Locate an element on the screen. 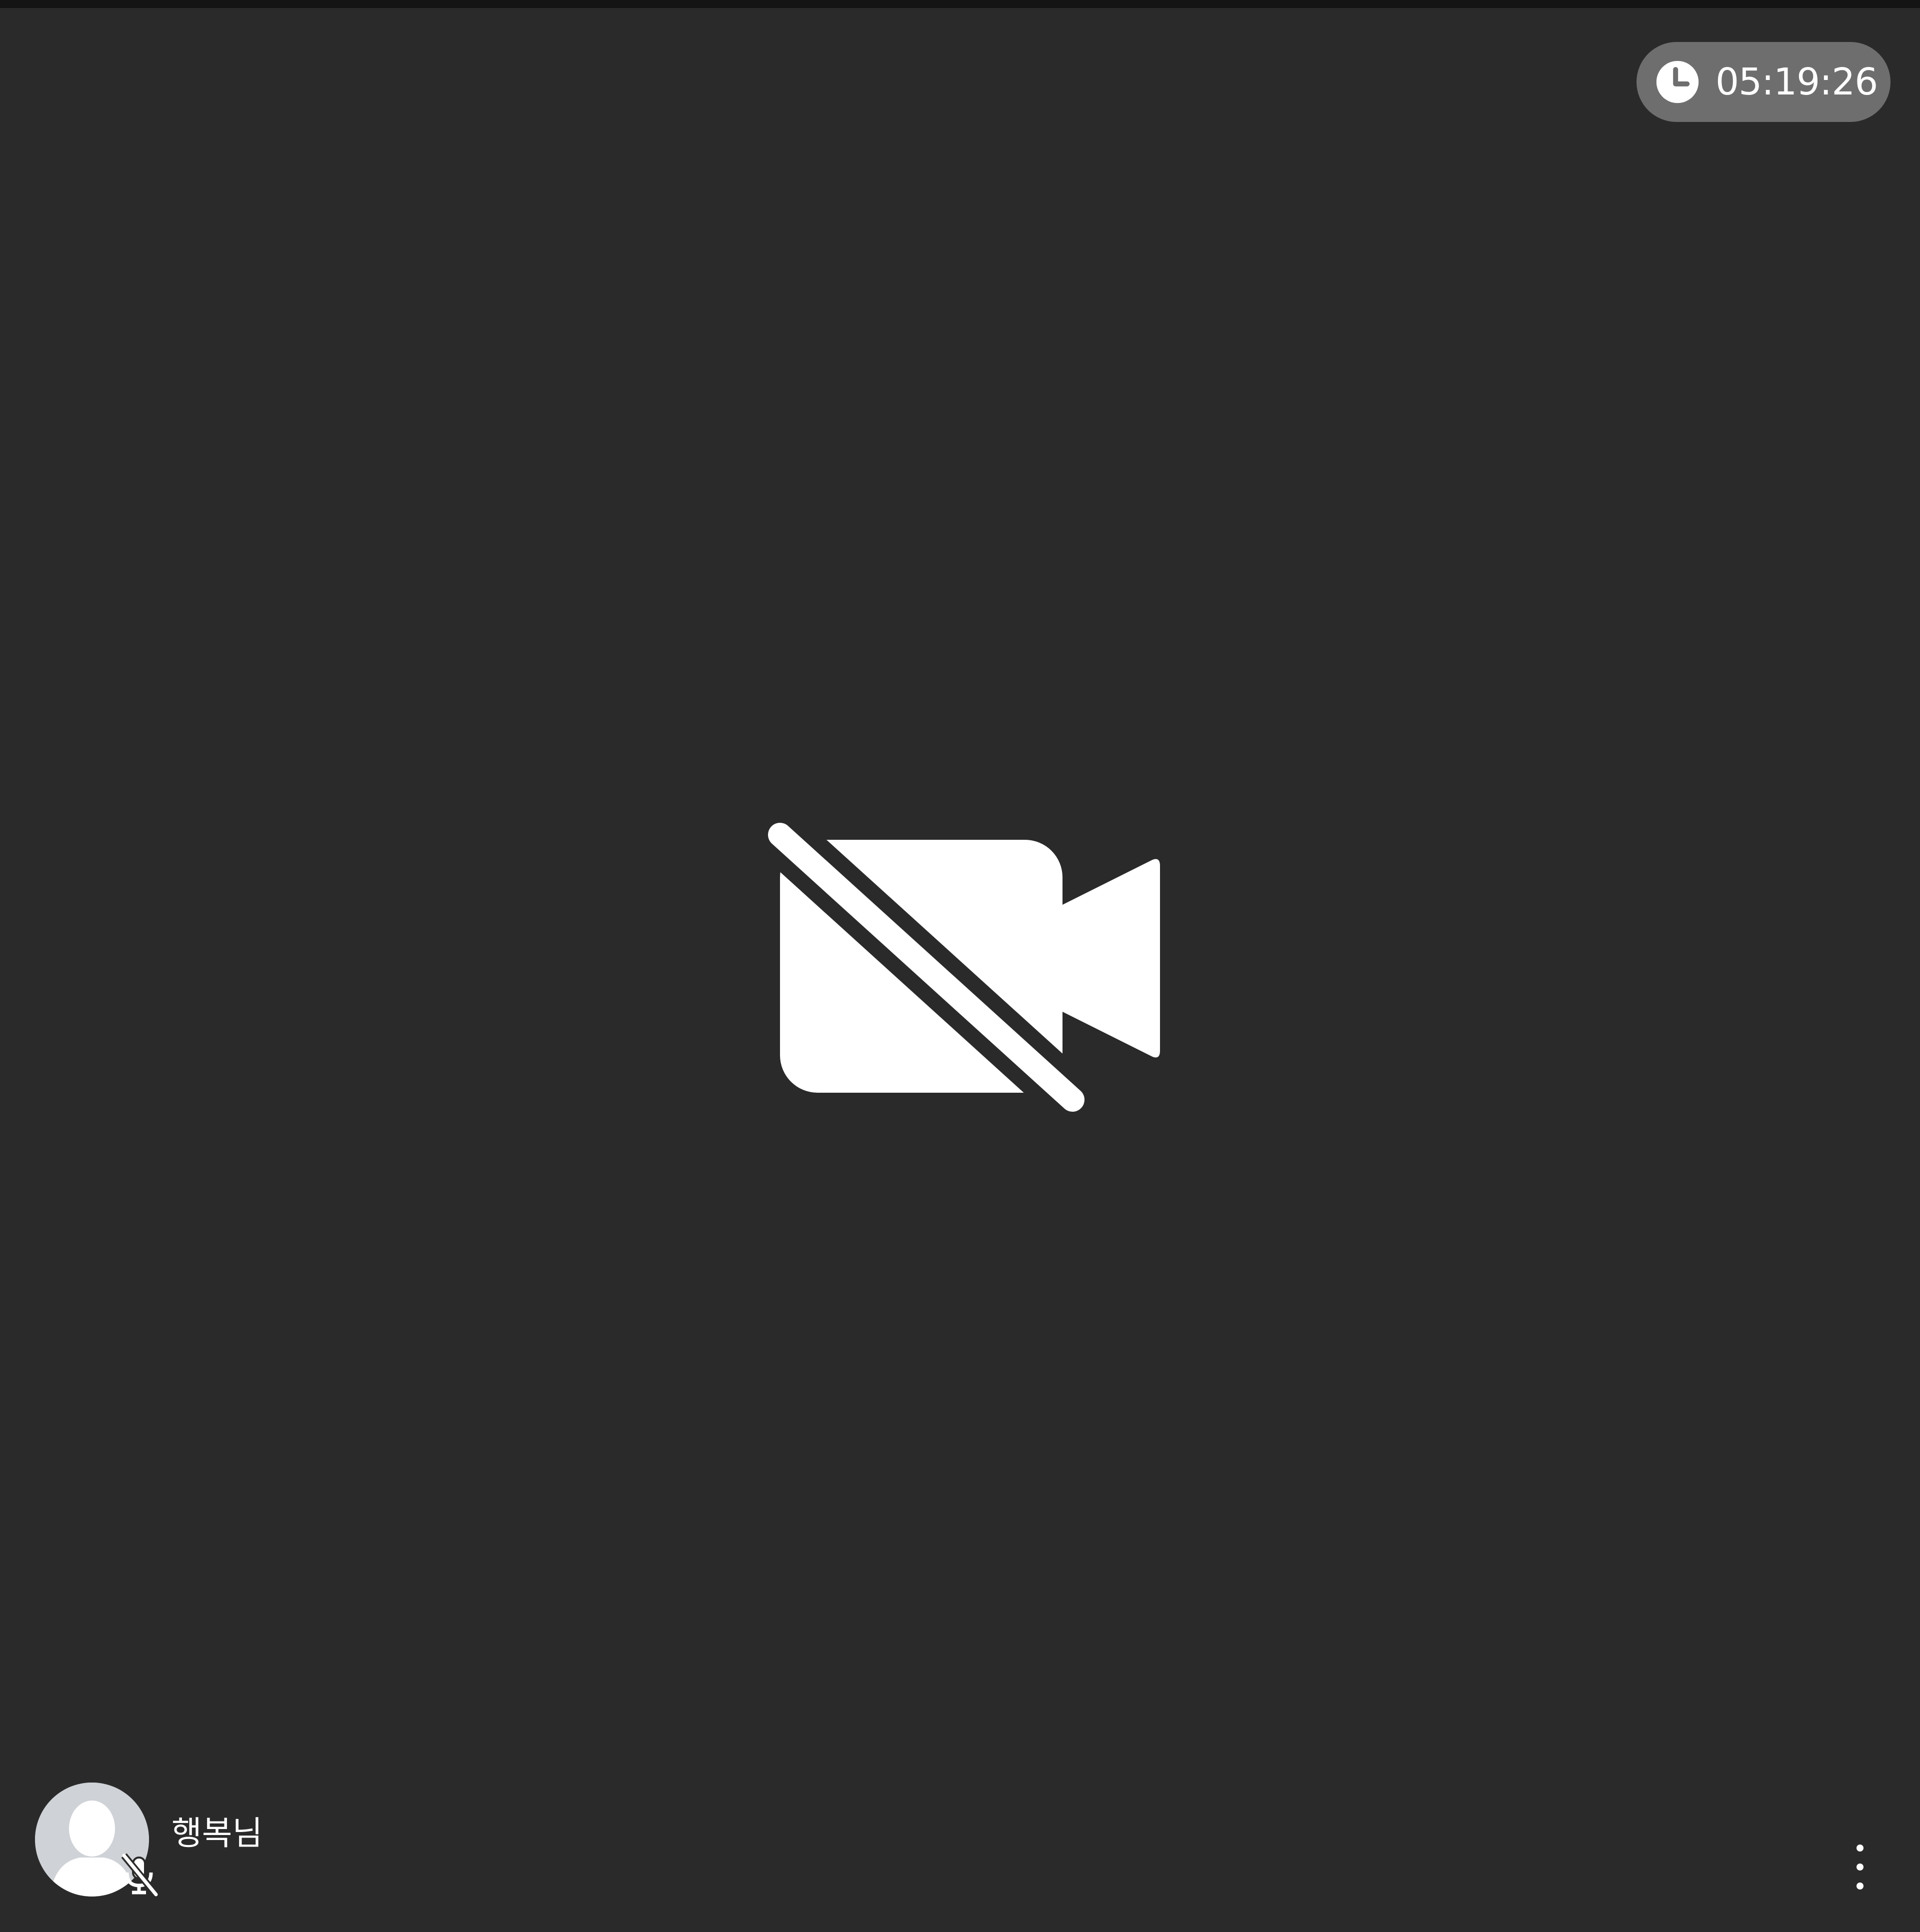  video-off-icon is located at coordinates (964, 967).